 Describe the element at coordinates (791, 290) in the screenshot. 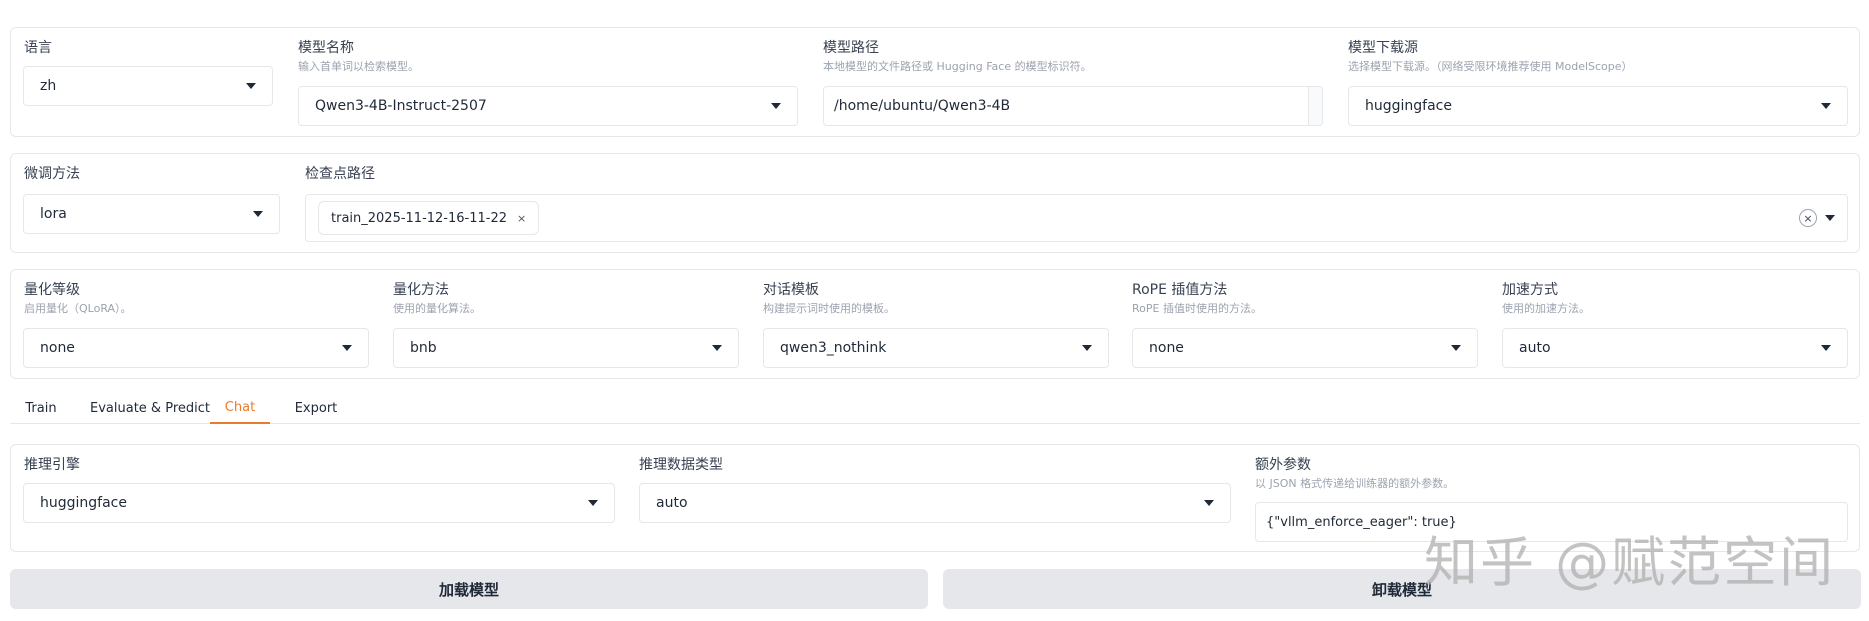

I see `template-label: 对话模板` at that location.